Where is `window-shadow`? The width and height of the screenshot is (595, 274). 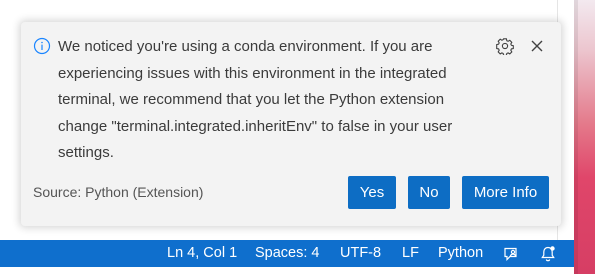 window-shadow is located at coordinates (576, 137).